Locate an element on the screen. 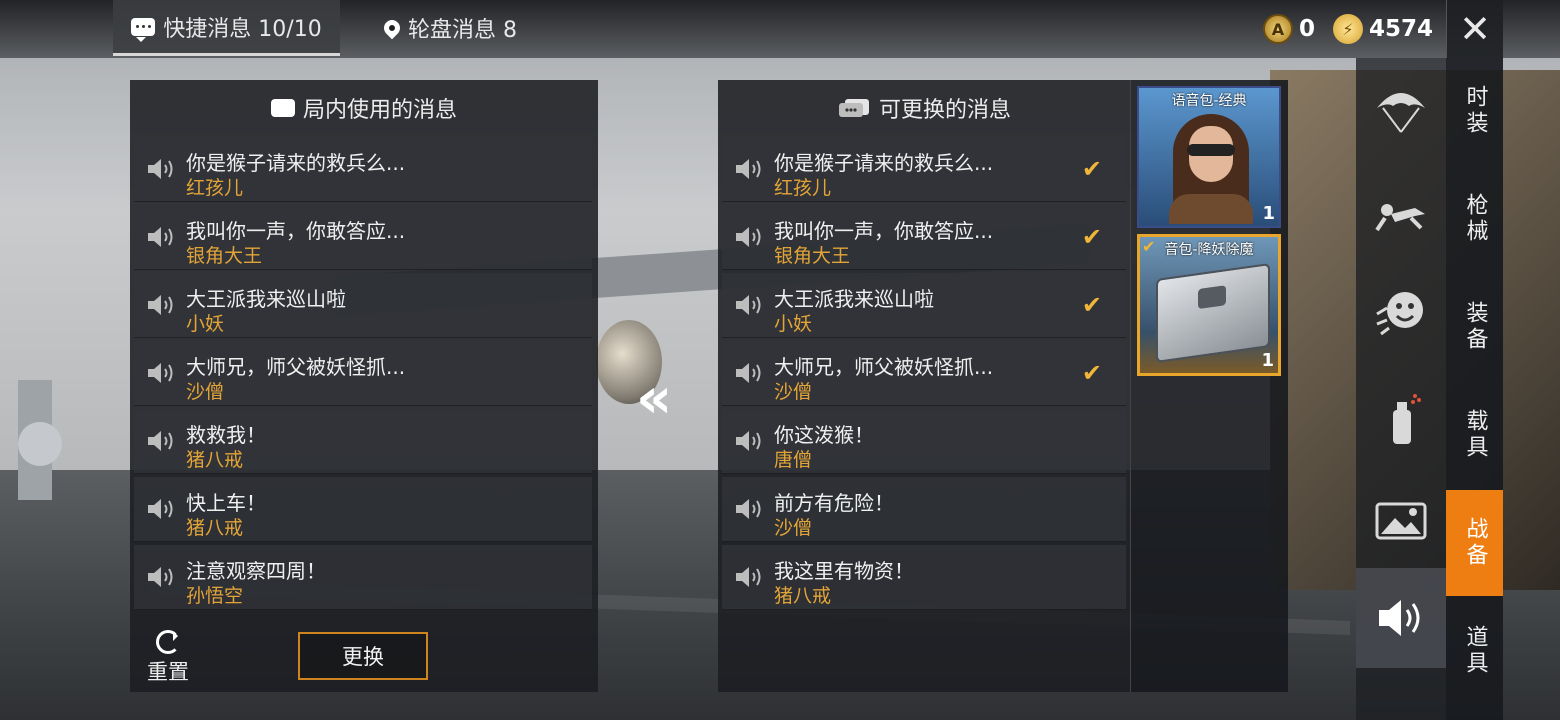 This screenshot has height=720, width=1560. message-row: 我叫你一声，你敢答应... 银角大王 ✔ is located at coordinates (924, 237).